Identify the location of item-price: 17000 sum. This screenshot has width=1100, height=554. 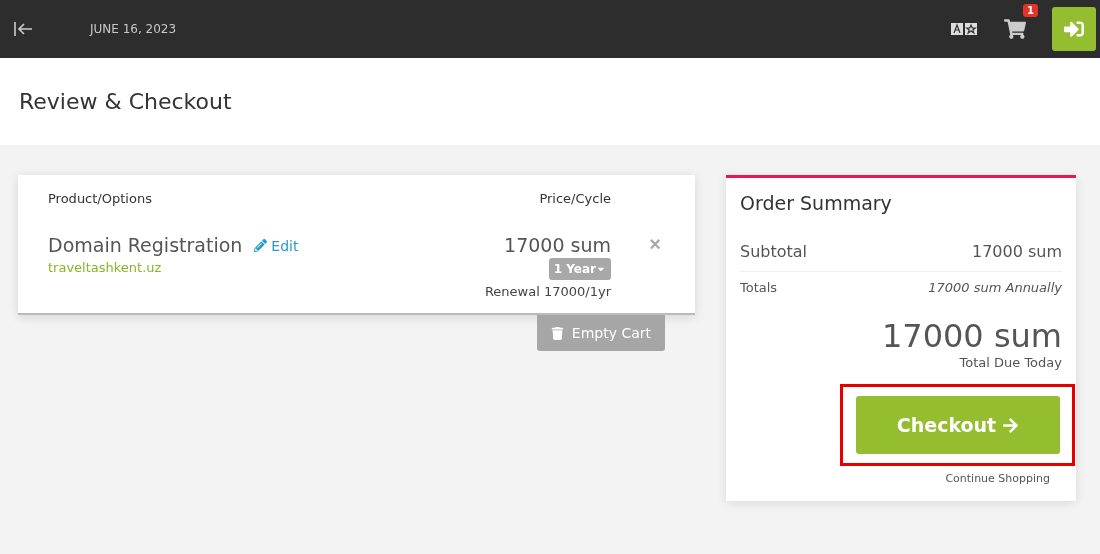
(557, 245).